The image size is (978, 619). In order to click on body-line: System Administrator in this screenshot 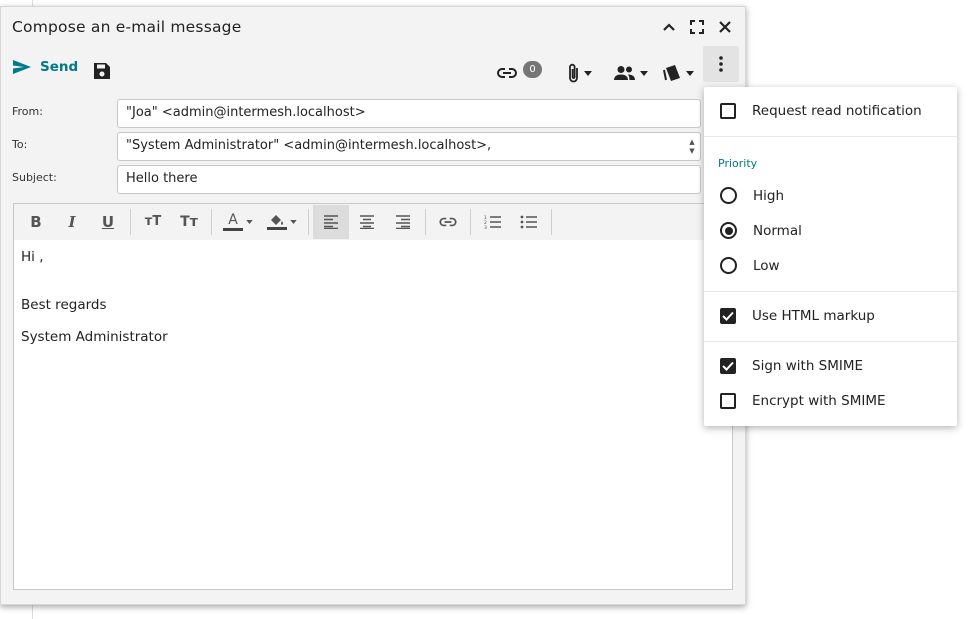, I will do `click(94, 337)`.